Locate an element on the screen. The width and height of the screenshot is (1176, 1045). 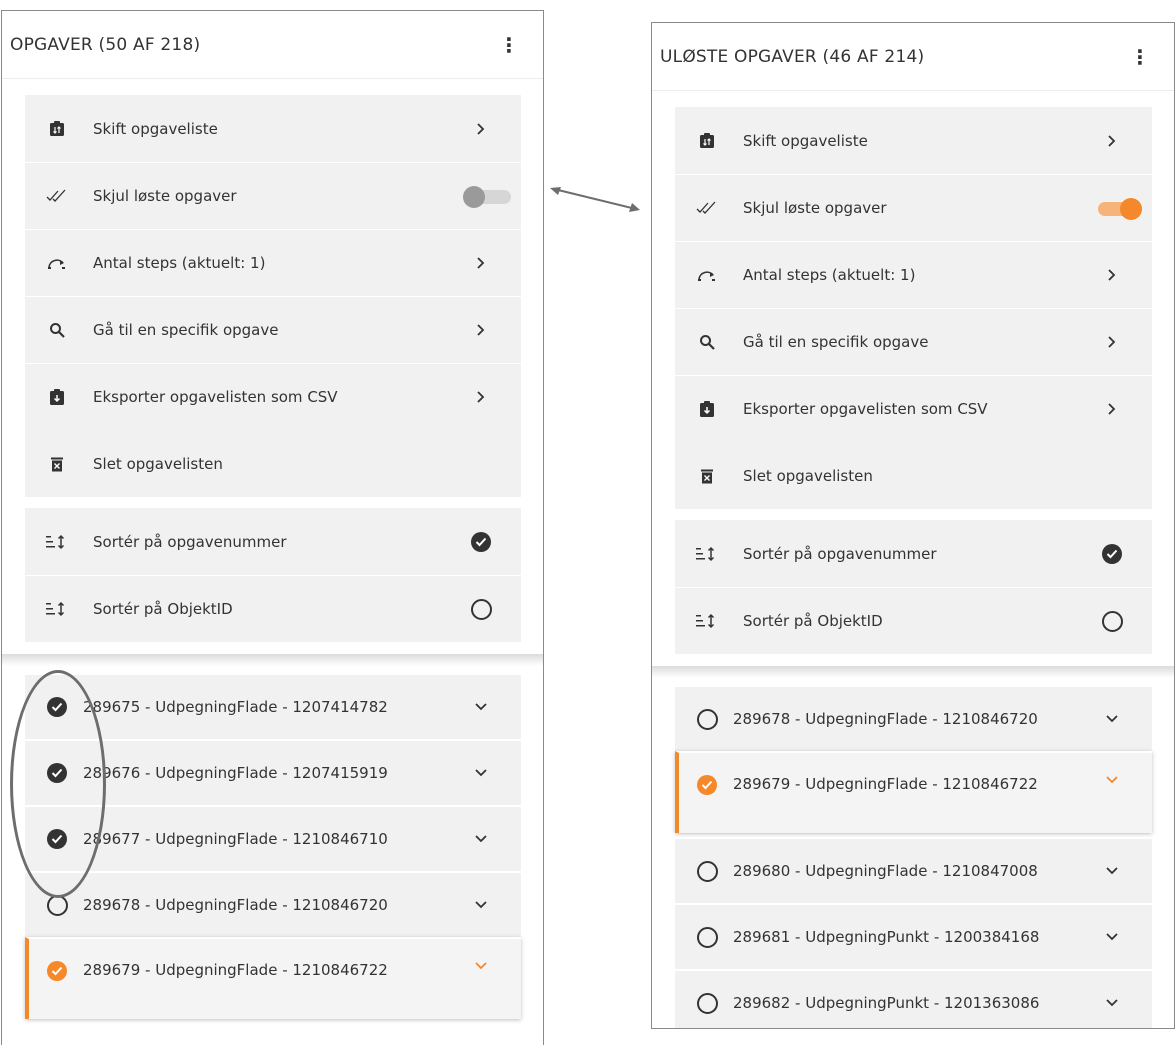
task-row: 289676 - UdpegningFlade - 1207415919 is located at coordinates (273, 772).